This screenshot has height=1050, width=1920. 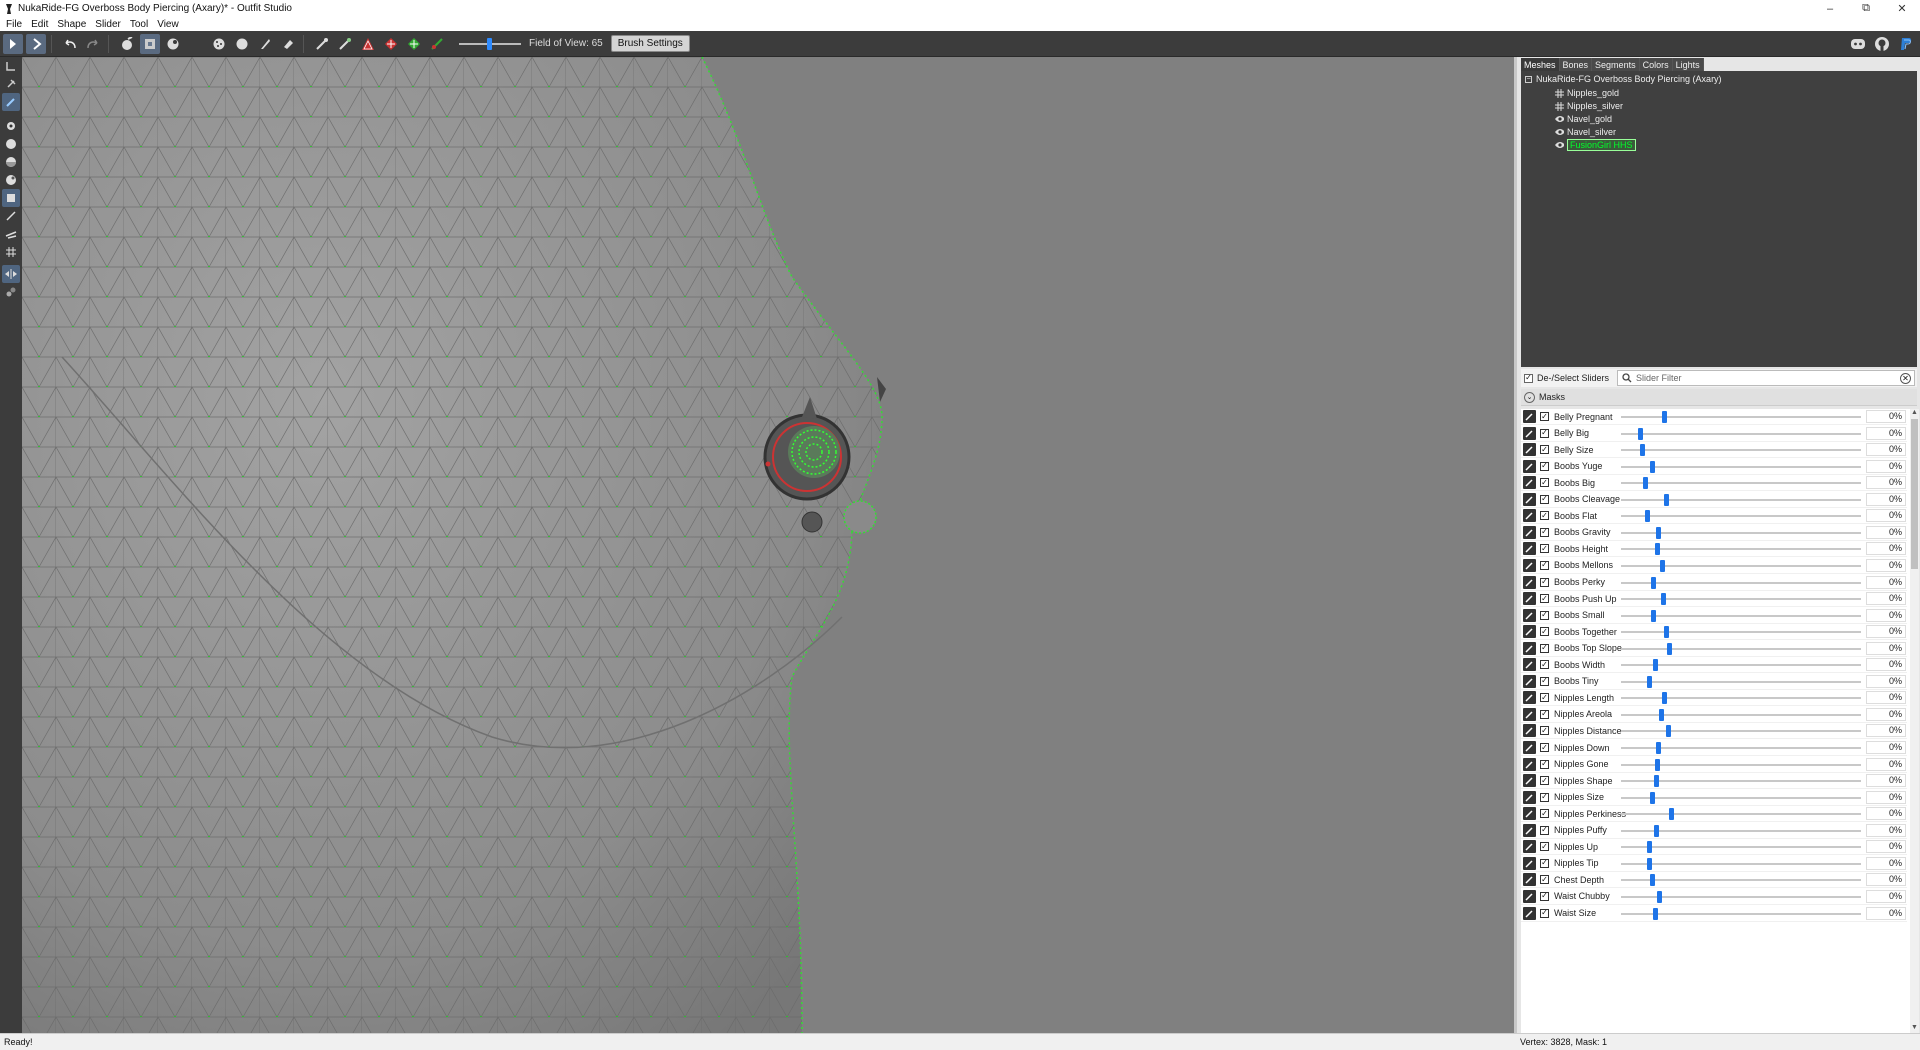 I want to click on mesh-item-nipples-gold: Nipples_gold, so click(x=1587, y=93).